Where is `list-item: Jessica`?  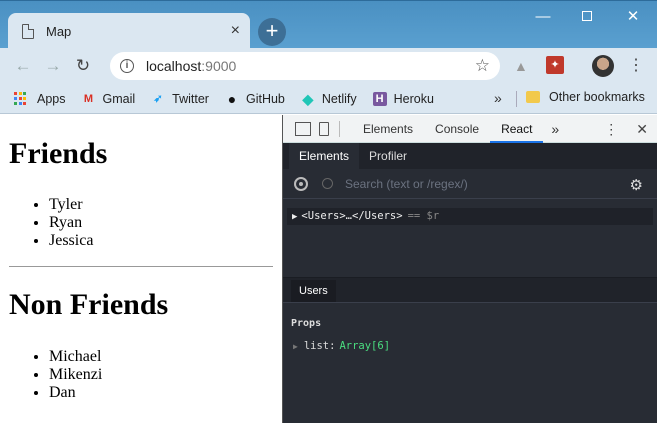 list-item: Jessica is located at coordinates (71, 241).